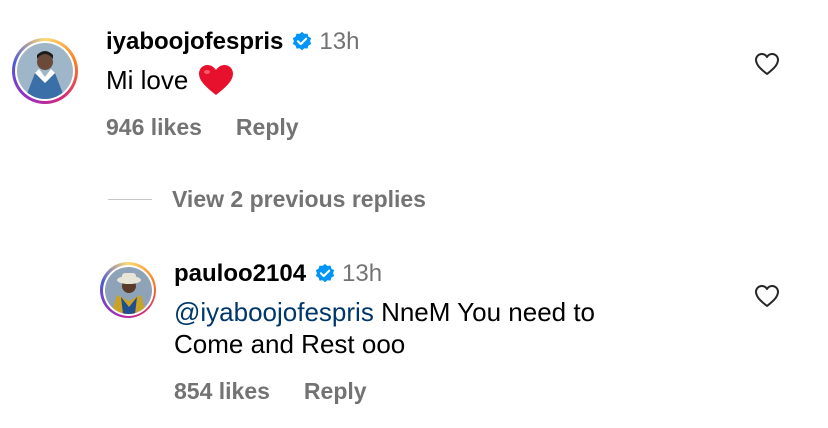  What do you see at coordinates (290, 344) in the screenshot?
I see `comment-body-line2: Come and Rest ooo` at bounding box center [290, 344].